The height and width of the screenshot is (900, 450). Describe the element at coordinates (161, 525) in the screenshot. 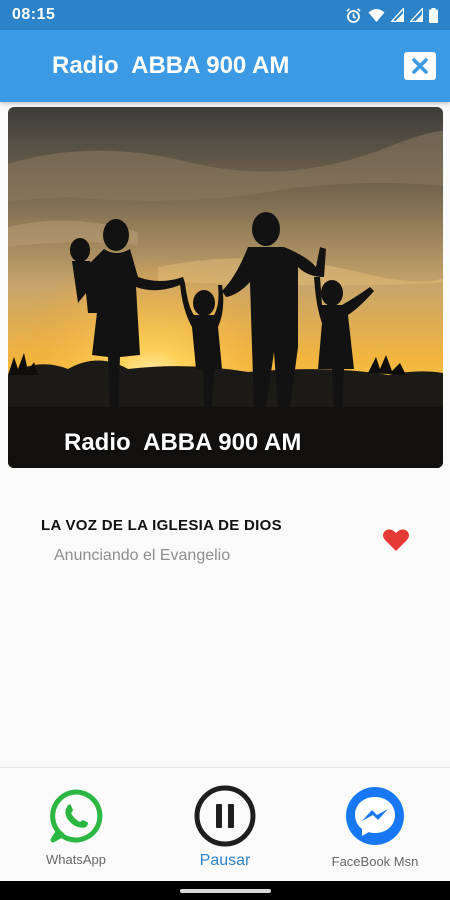

I see `program-title: LA VOZ DE LA IGLESIA DE DIOS` at that location.